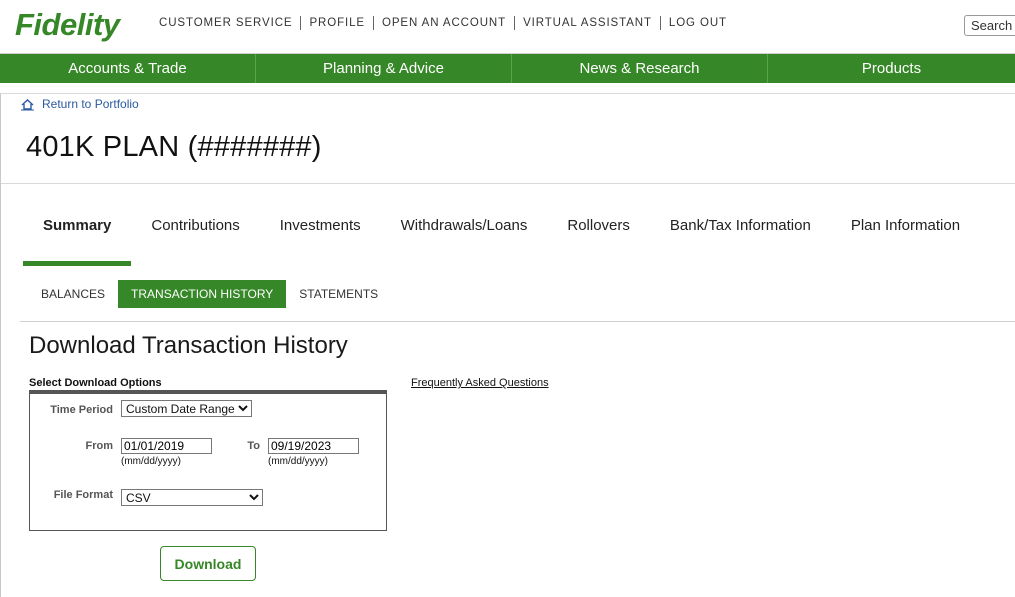 This screenshot has height=597, width=1015. I want to click on file-format-label: File Format, so click(83, 495).